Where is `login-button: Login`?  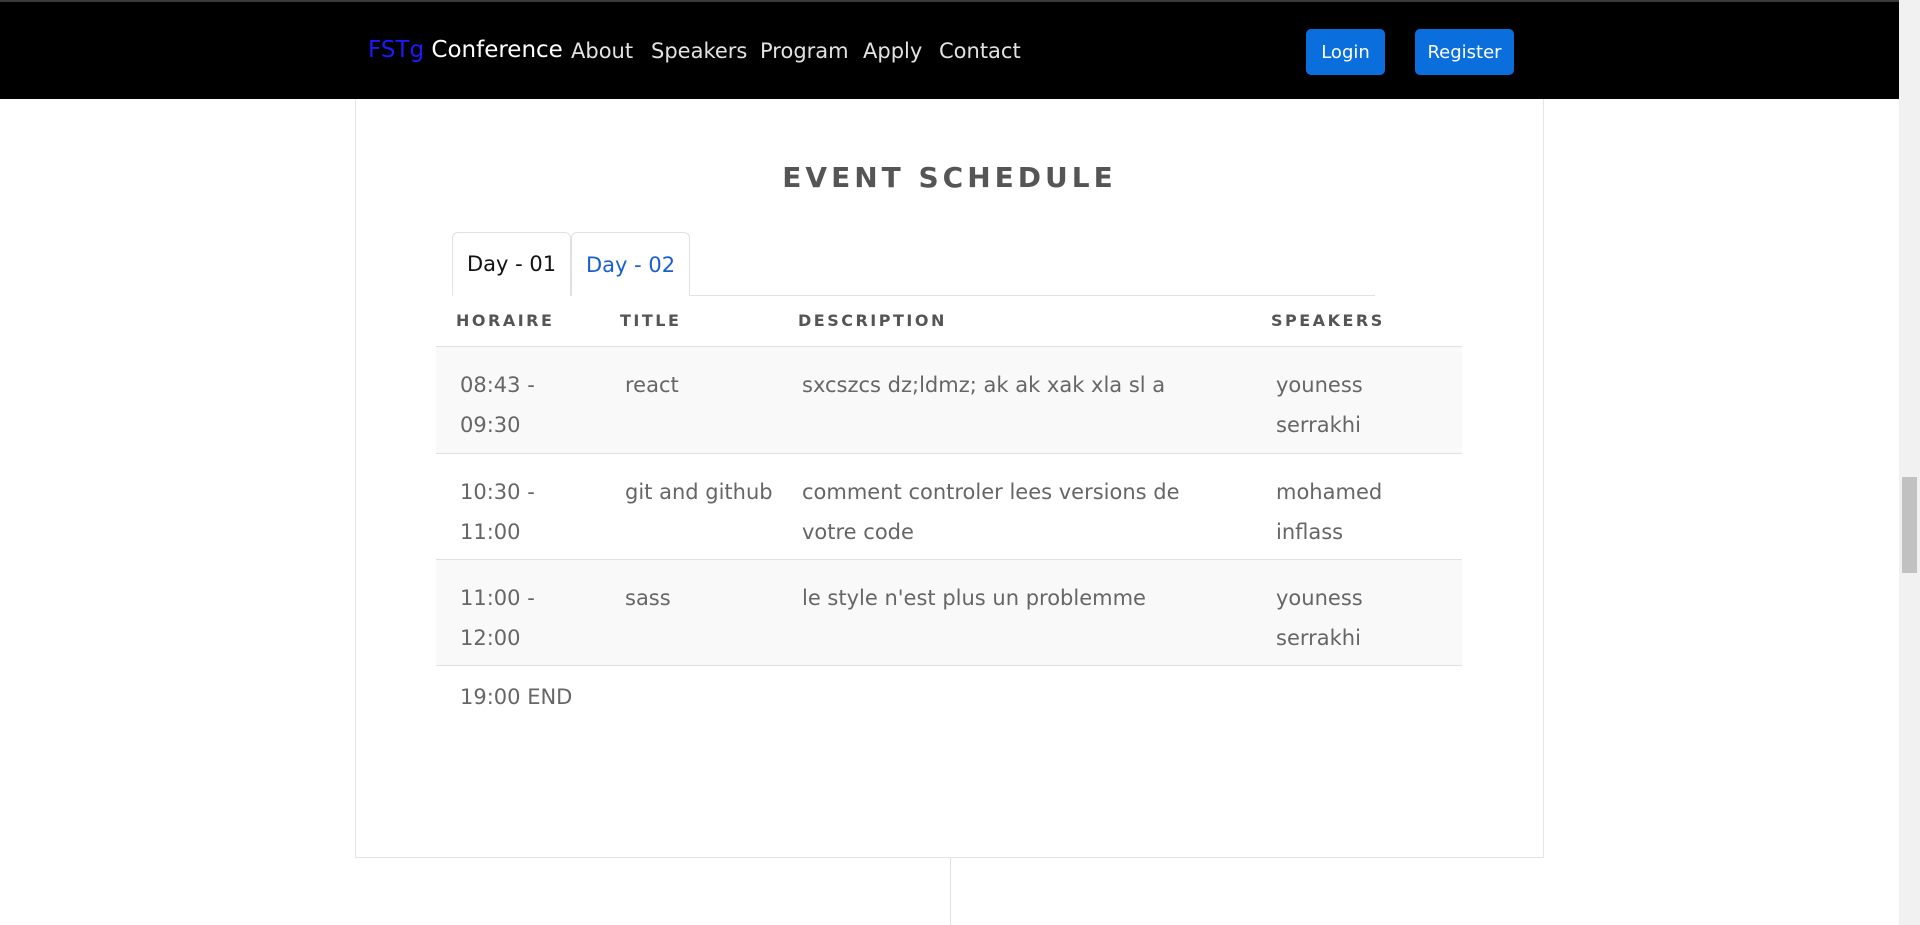
login-button: Login is located at coordinates (1345, 52).